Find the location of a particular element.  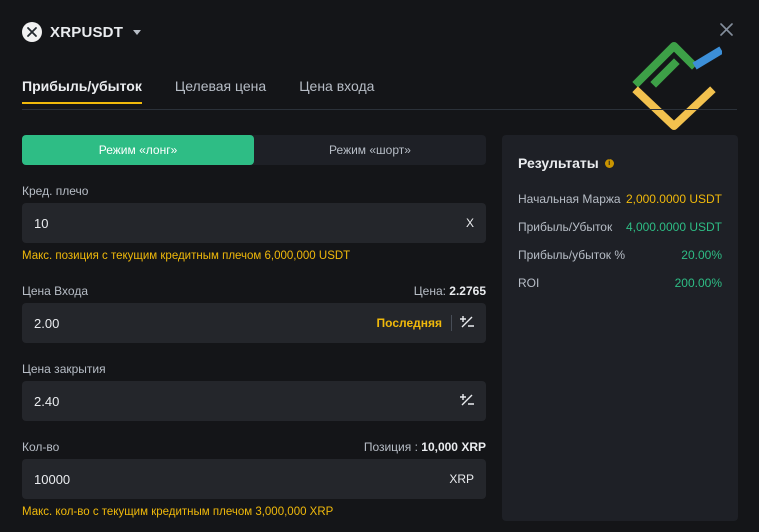

position: Позиция : 10,000 XRP is located at coordinates (425, 447).